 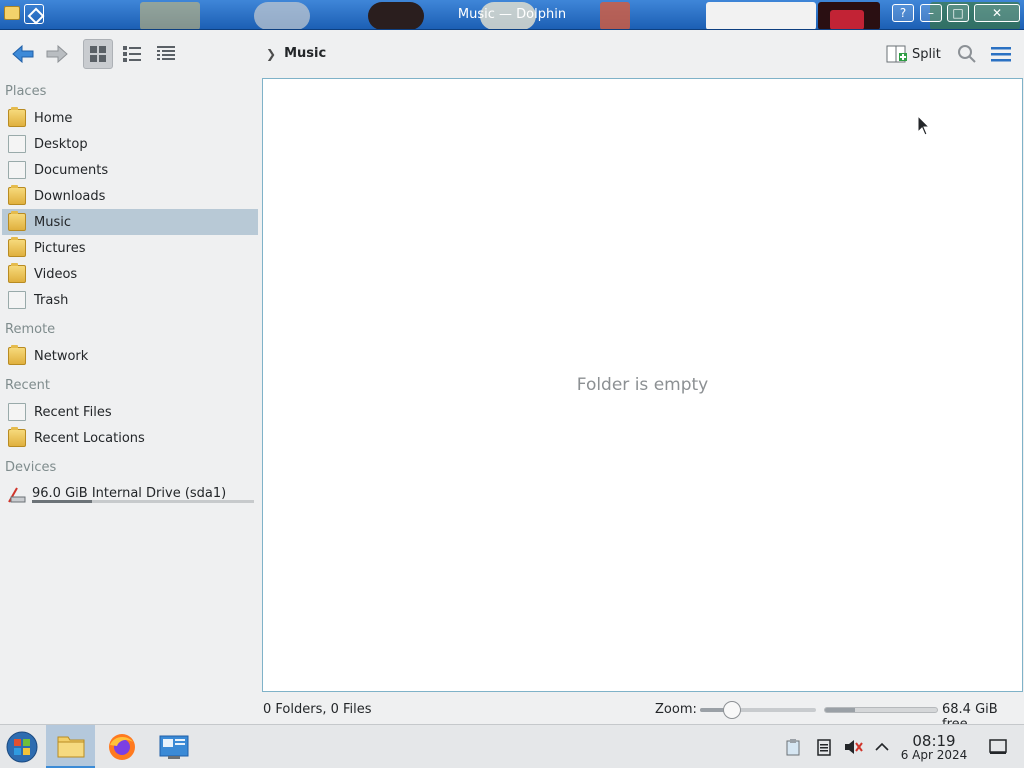 What do you see at coordinates (903, 13) in the screenshot?
I see `help-button: ?` at bounding box center [903, 13].